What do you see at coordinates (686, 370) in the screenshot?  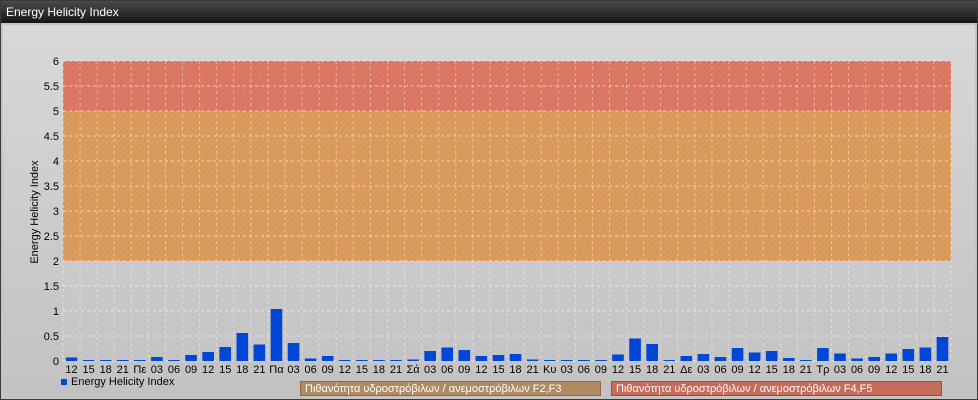 I see `x-tick-label: Δε` at bounding box center [686, 370].